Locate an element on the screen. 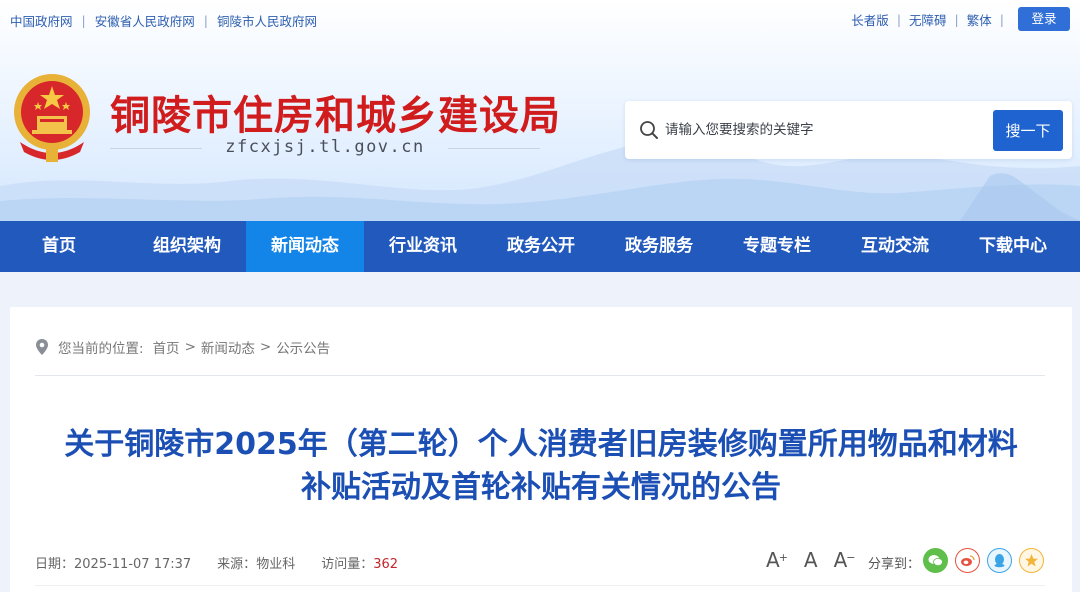 The height and width of the screenshot is (592, 1080). domain-divider-right is located at coordinates (494, 148).